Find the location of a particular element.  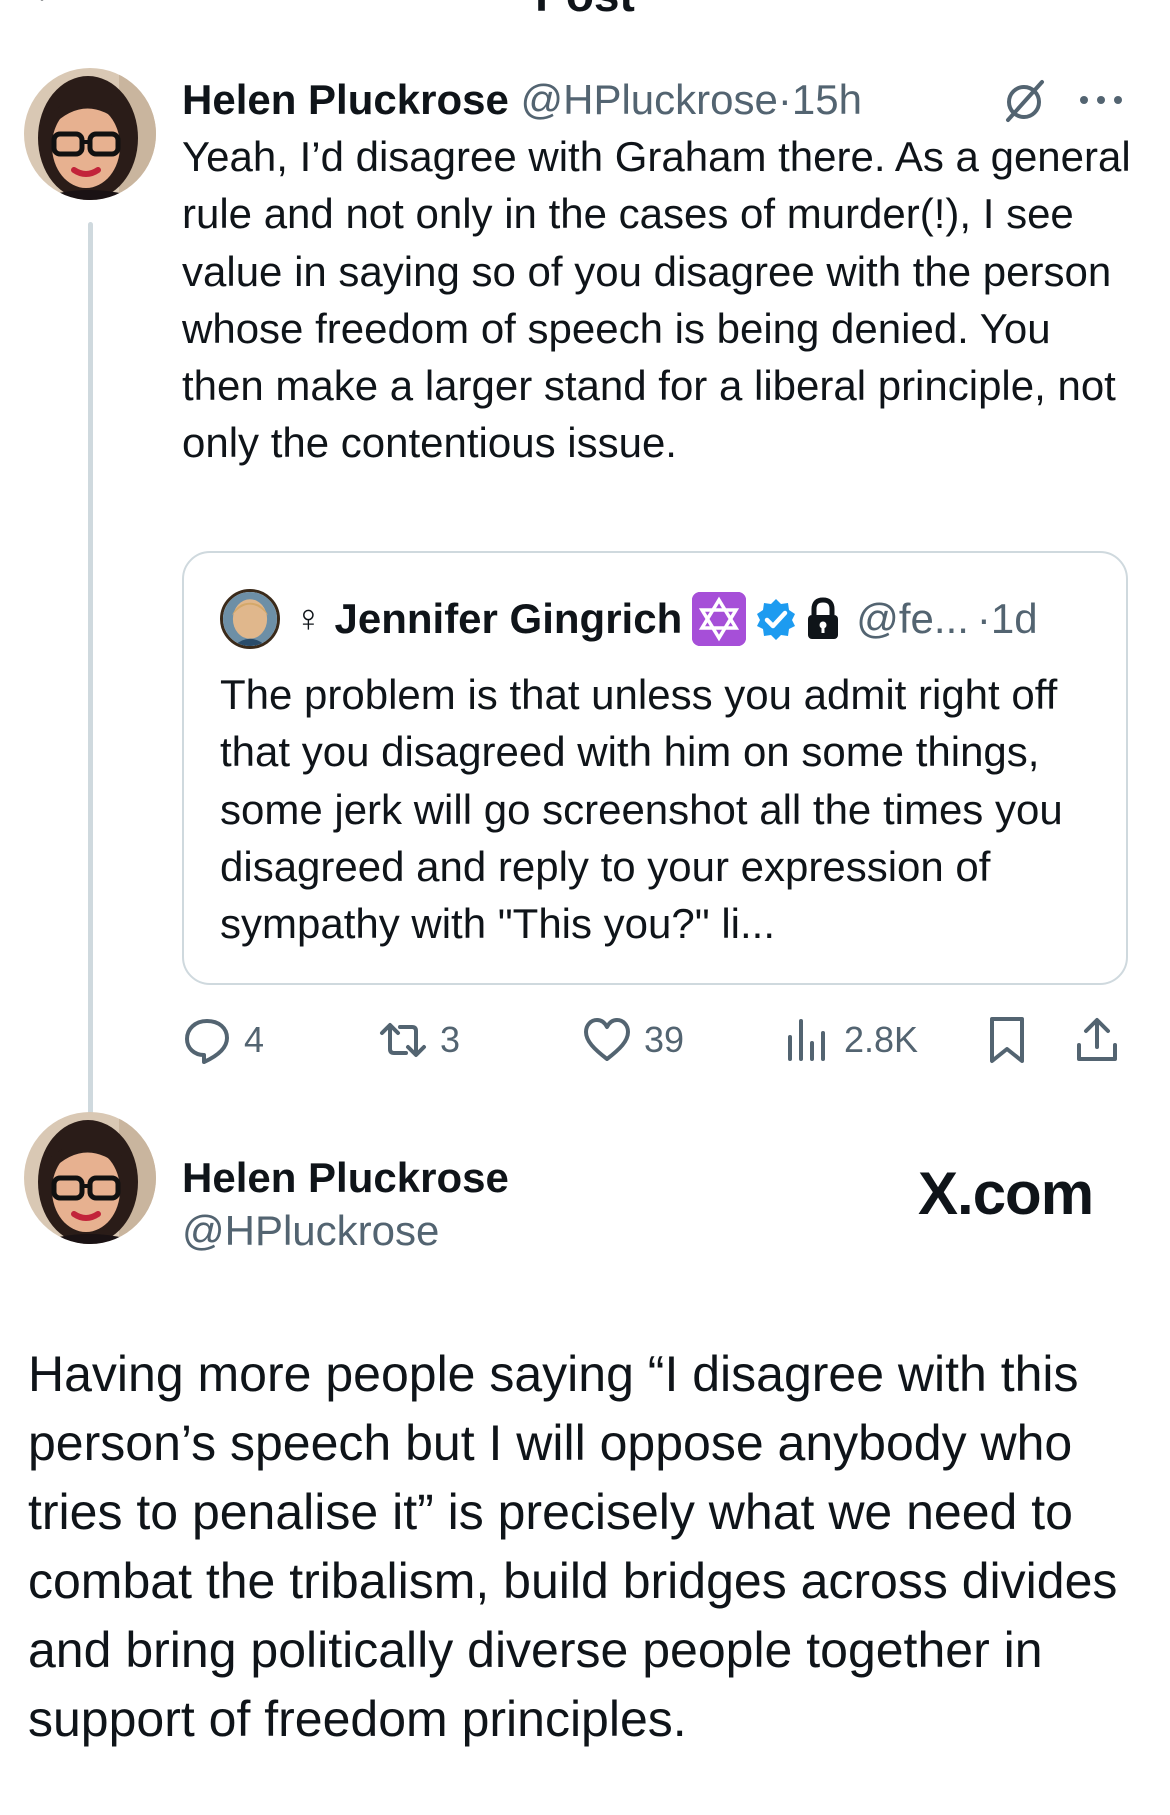

x-logo-label: X.com is located at coordinates (1006, 1193).